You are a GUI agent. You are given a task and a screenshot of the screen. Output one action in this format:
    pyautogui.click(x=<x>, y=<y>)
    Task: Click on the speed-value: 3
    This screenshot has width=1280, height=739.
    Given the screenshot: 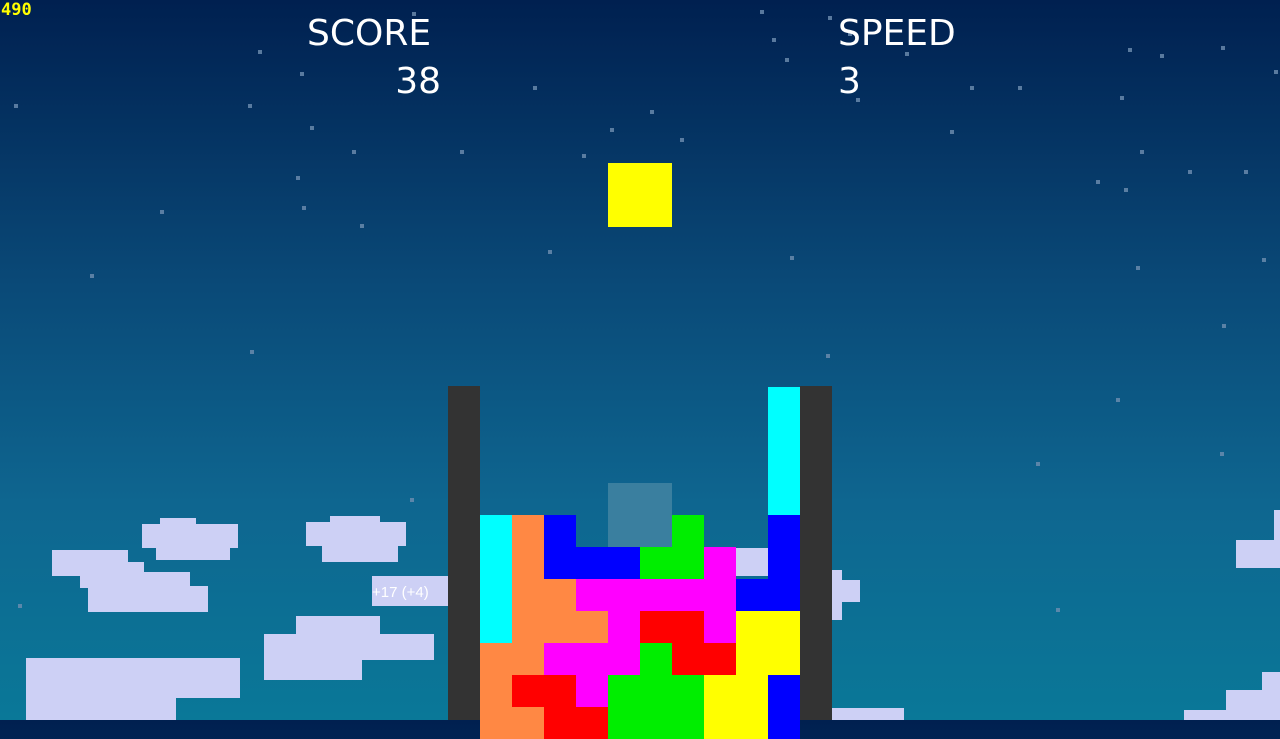 What is the action you would take?
    pyautogui.click(x=849, y=81)
    